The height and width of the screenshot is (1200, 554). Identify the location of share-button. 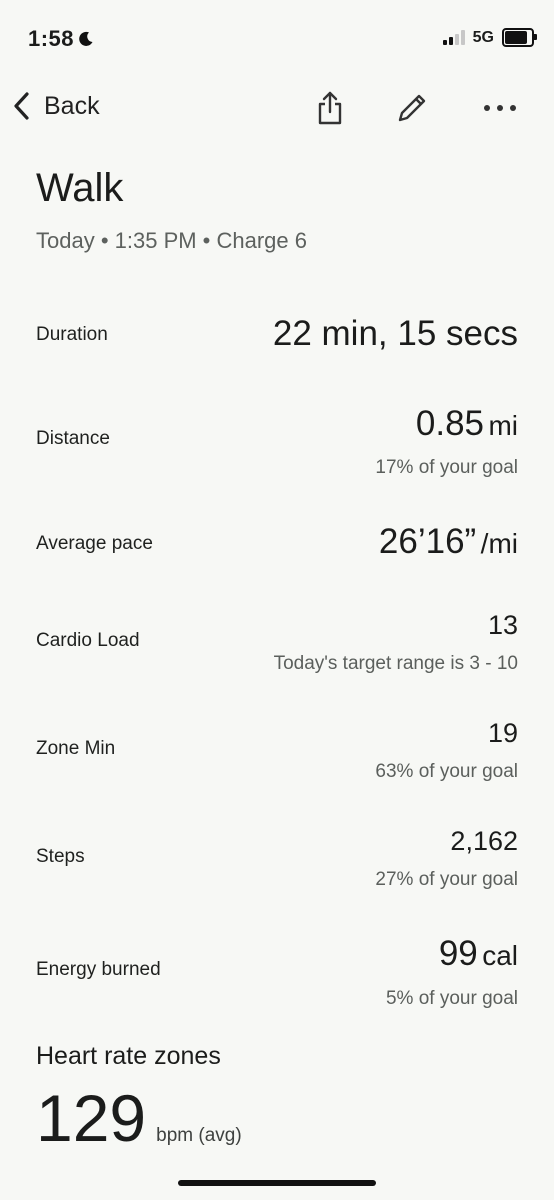
(330, 108).